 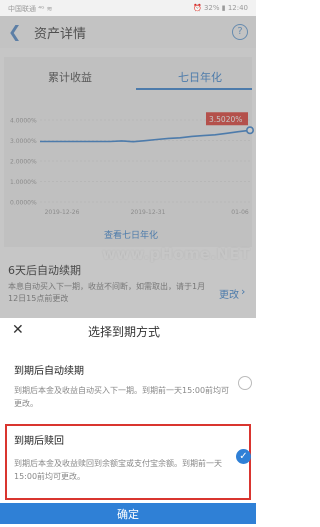 I want to click on confirm-button: 确定, so click(x=128, y=513).